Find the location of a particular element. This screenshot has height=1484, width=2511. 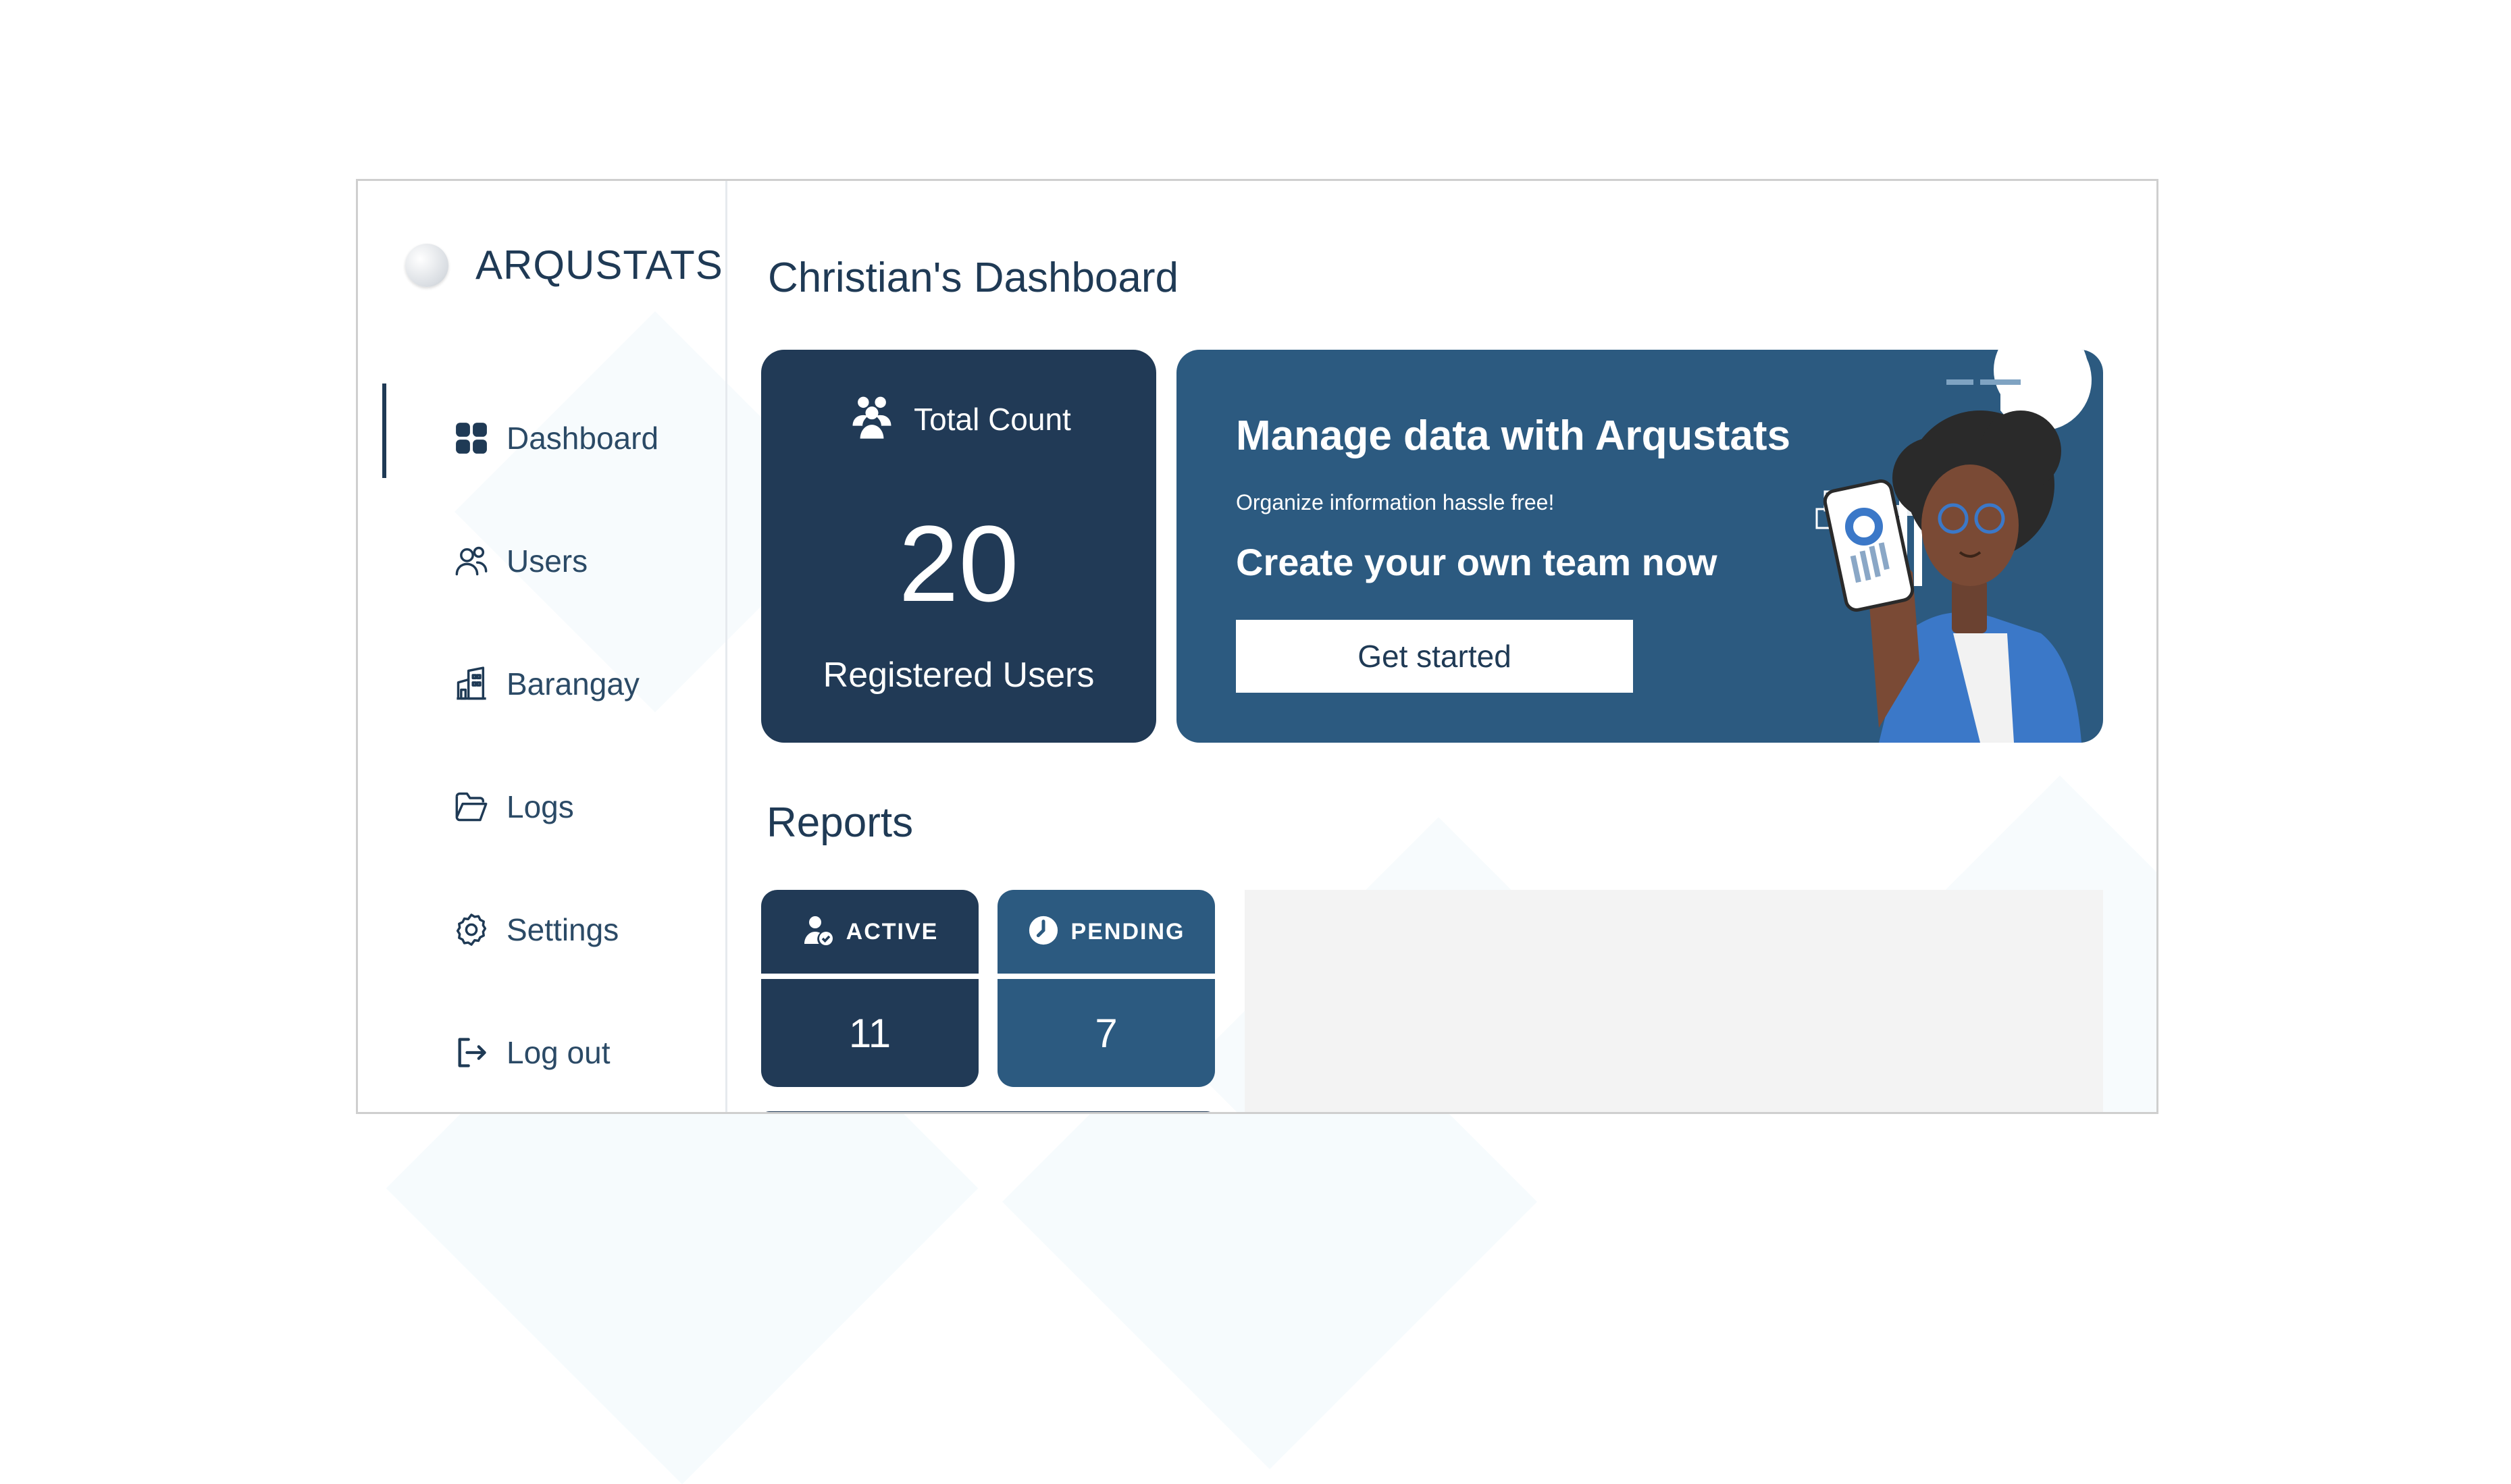

user-check-icon is located at coordinates (818, 932).